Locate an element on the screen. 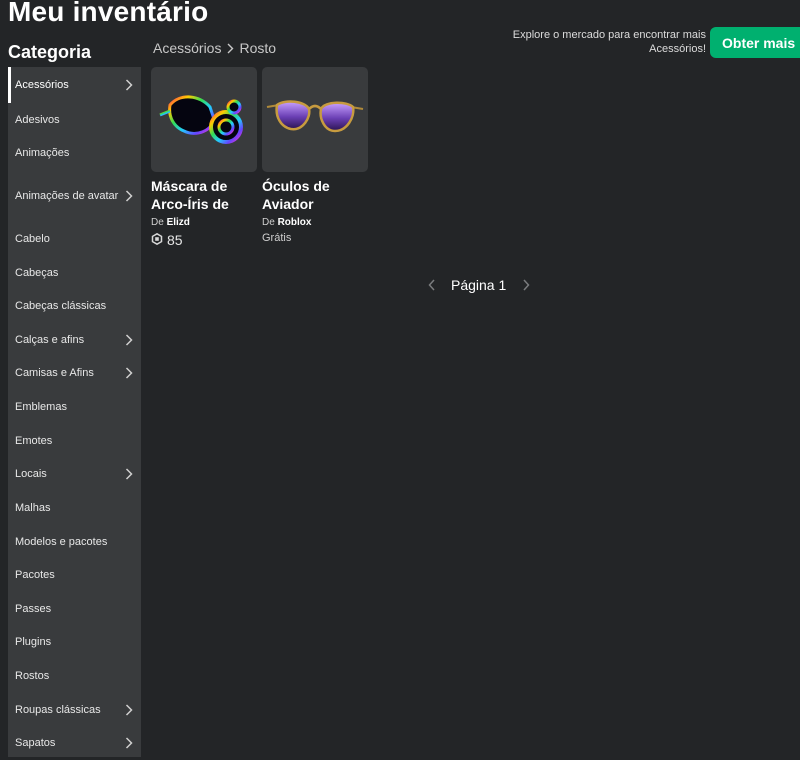 The height and width of the screenshot is (760, 800). sidebar-item-label: Modelos e pacotes is located at coordinates (61, 541).